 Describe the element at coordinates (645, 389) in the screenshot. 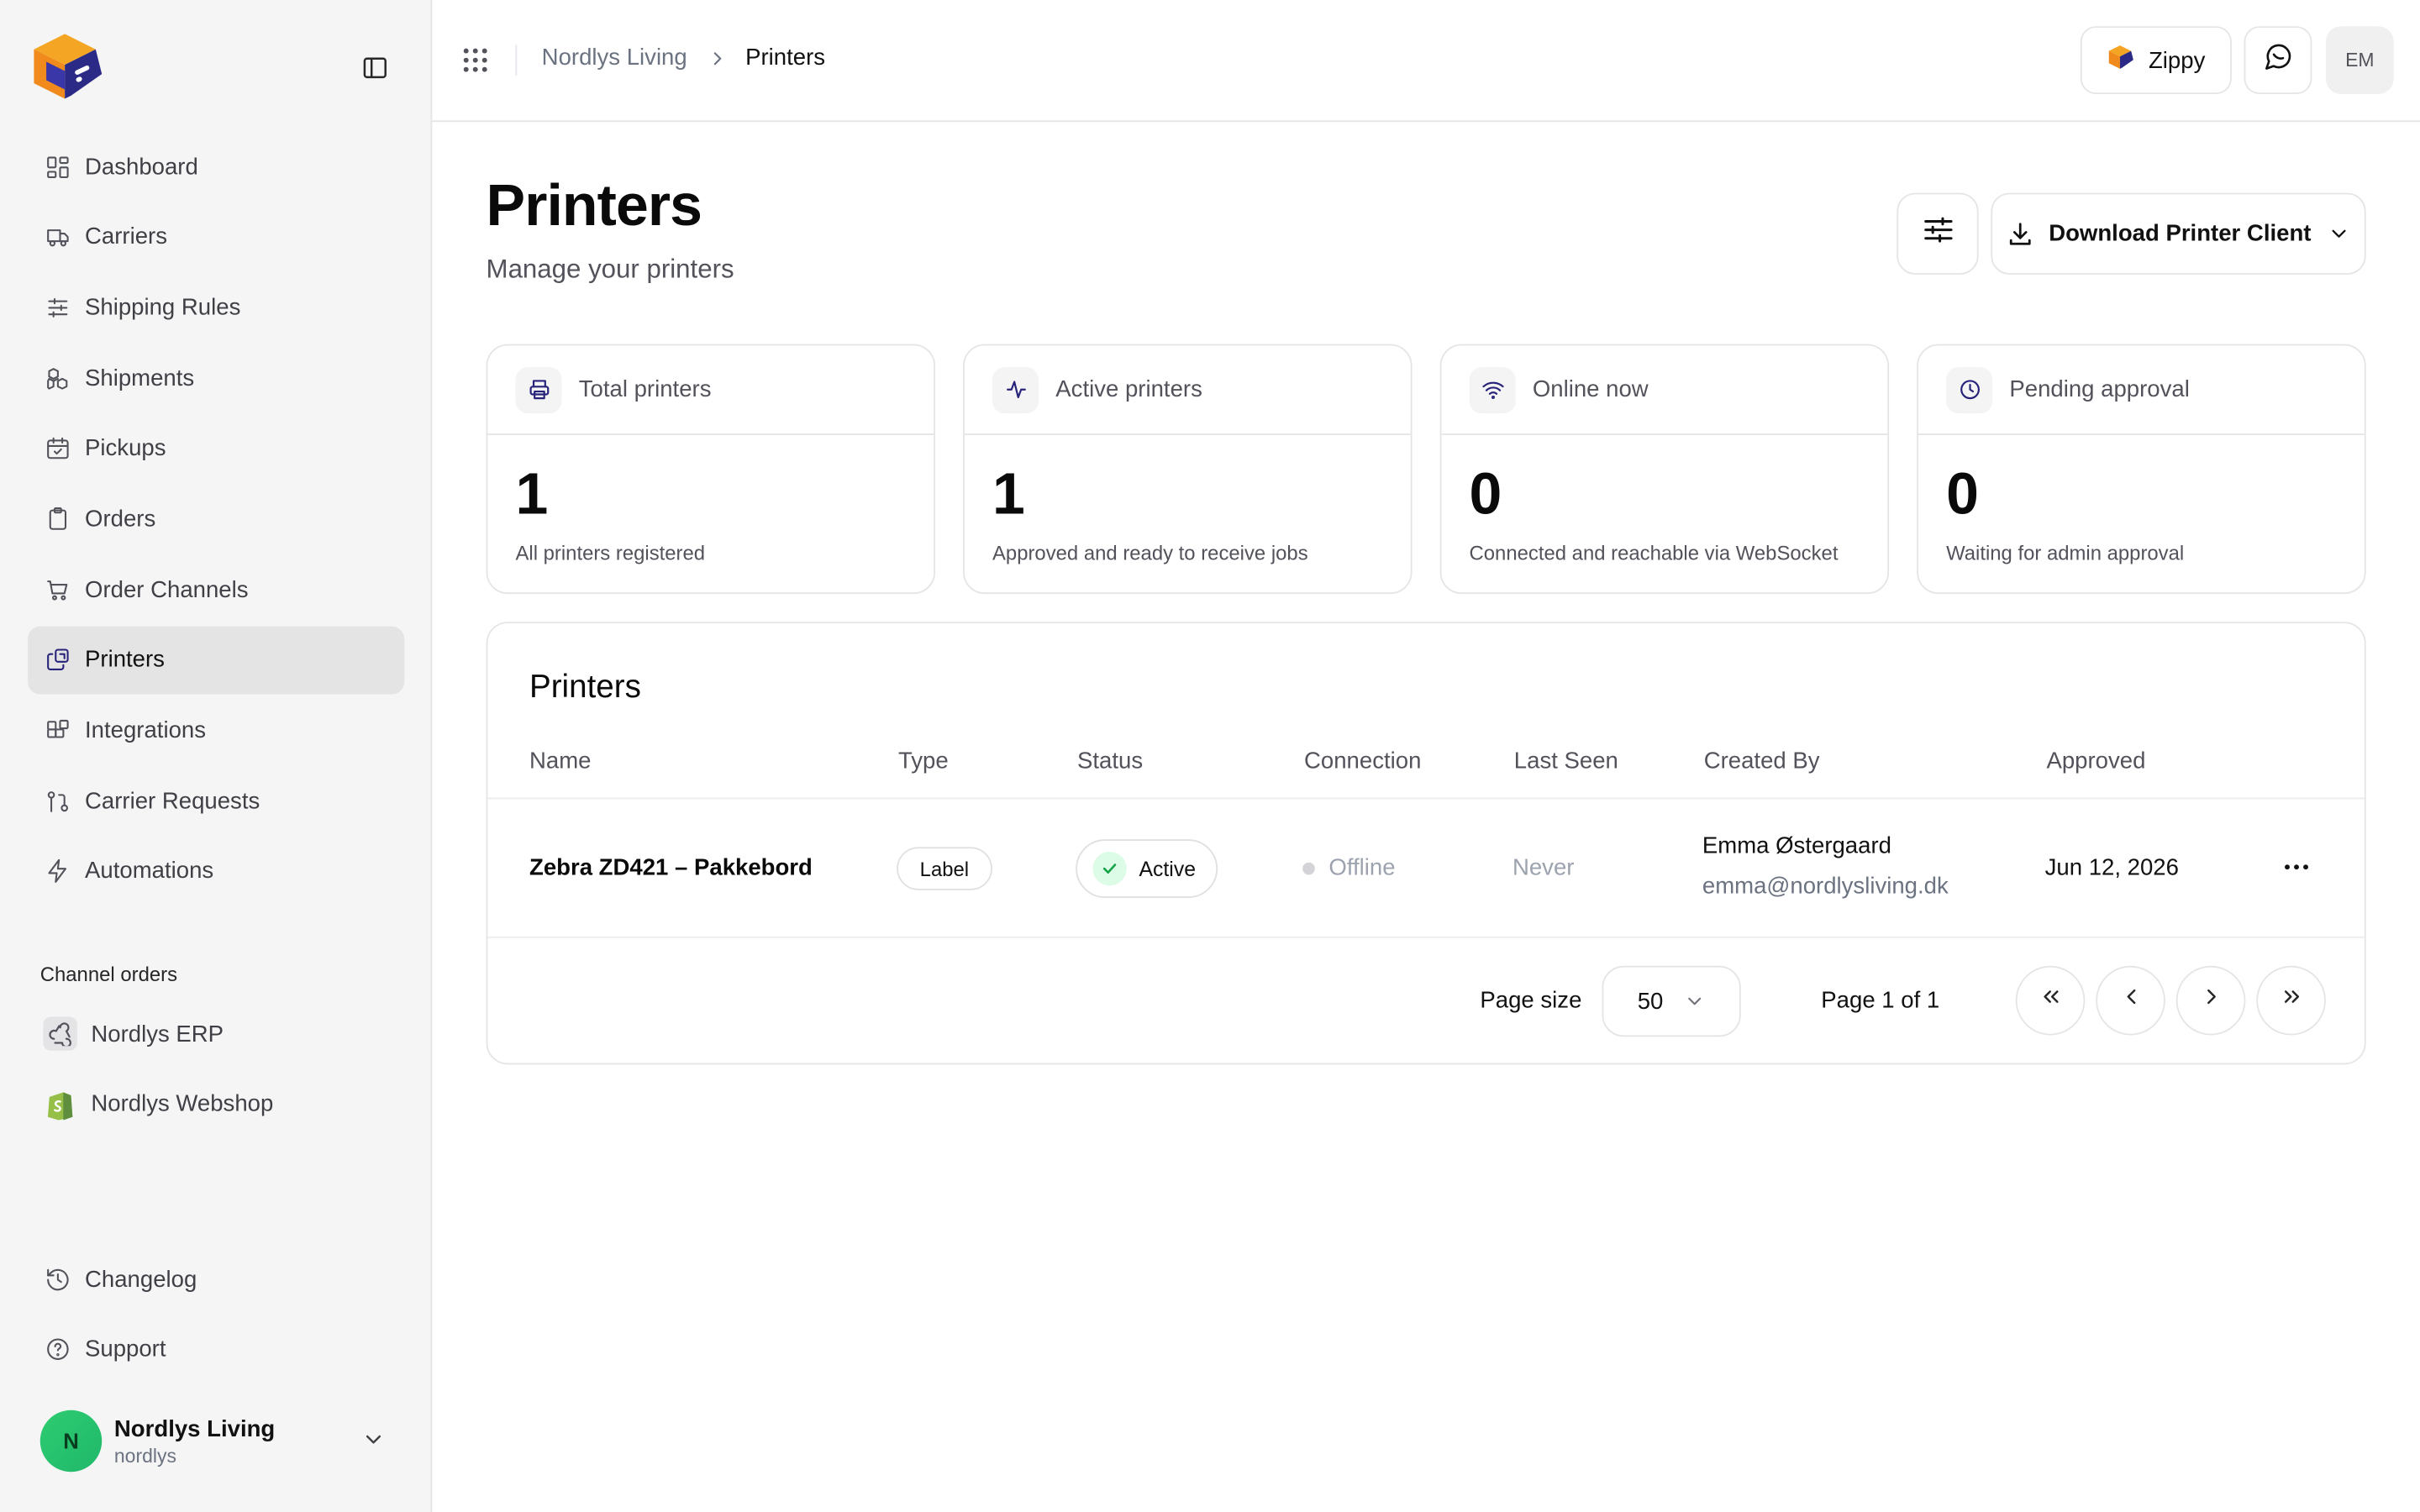

I see `stat-label: Total printers` at that location.